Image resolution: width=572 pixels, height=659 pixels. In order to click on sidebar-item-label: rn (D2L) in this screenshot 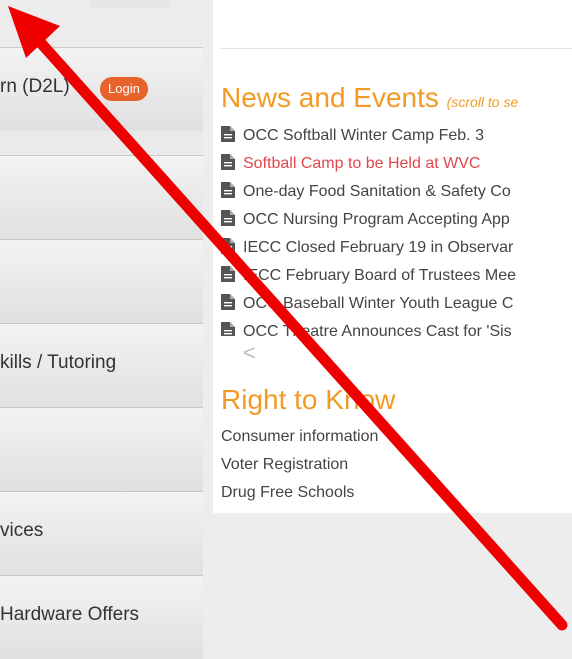, I will do `click(35, 86)`.